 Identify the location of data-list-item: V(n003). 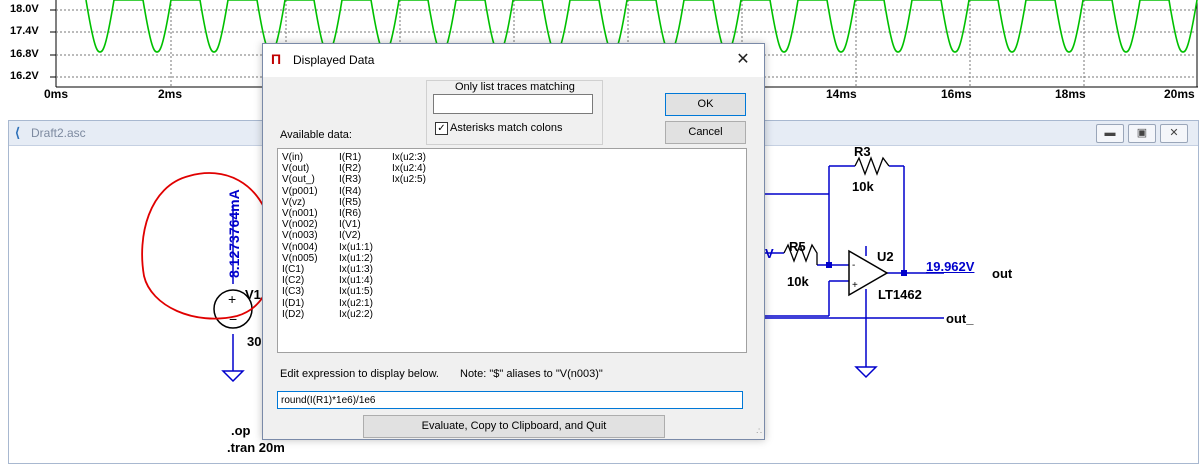
(300, 235).